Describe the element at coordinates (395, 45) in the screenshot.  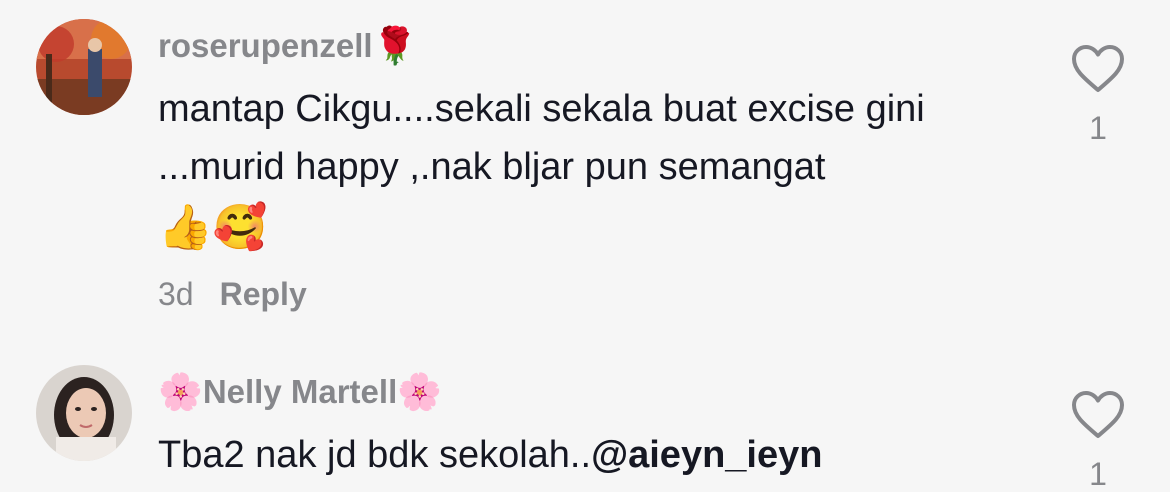
I see `rose-emoji-icon: 🌹` at that location.